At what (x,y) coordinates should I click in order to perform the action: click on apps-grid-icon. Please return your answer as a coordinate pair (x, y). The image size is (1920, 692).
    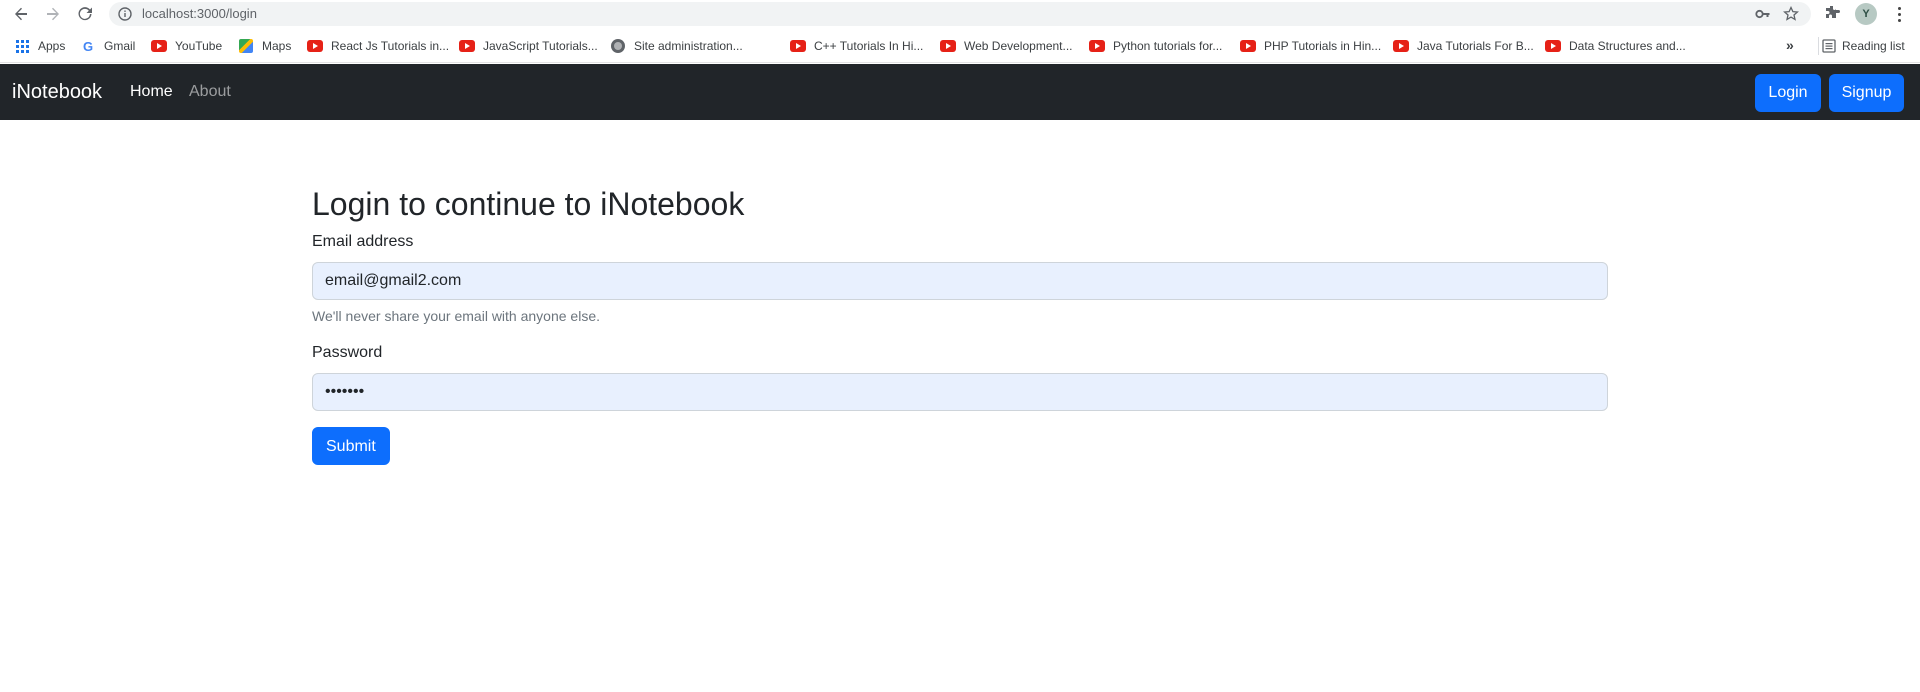
    Looking at the image, I should click on (22, 46).